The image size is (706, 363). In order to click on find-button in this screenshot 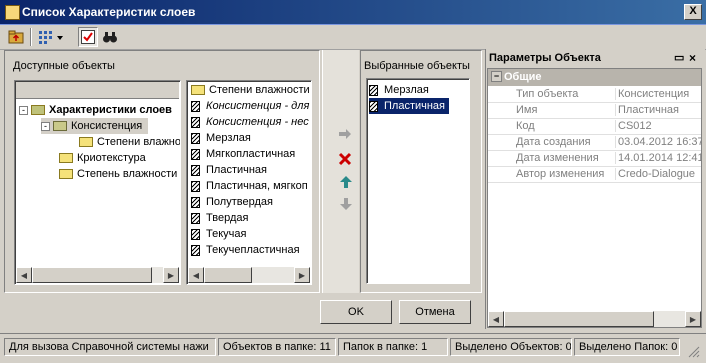, I will do `click(110, 37)`.